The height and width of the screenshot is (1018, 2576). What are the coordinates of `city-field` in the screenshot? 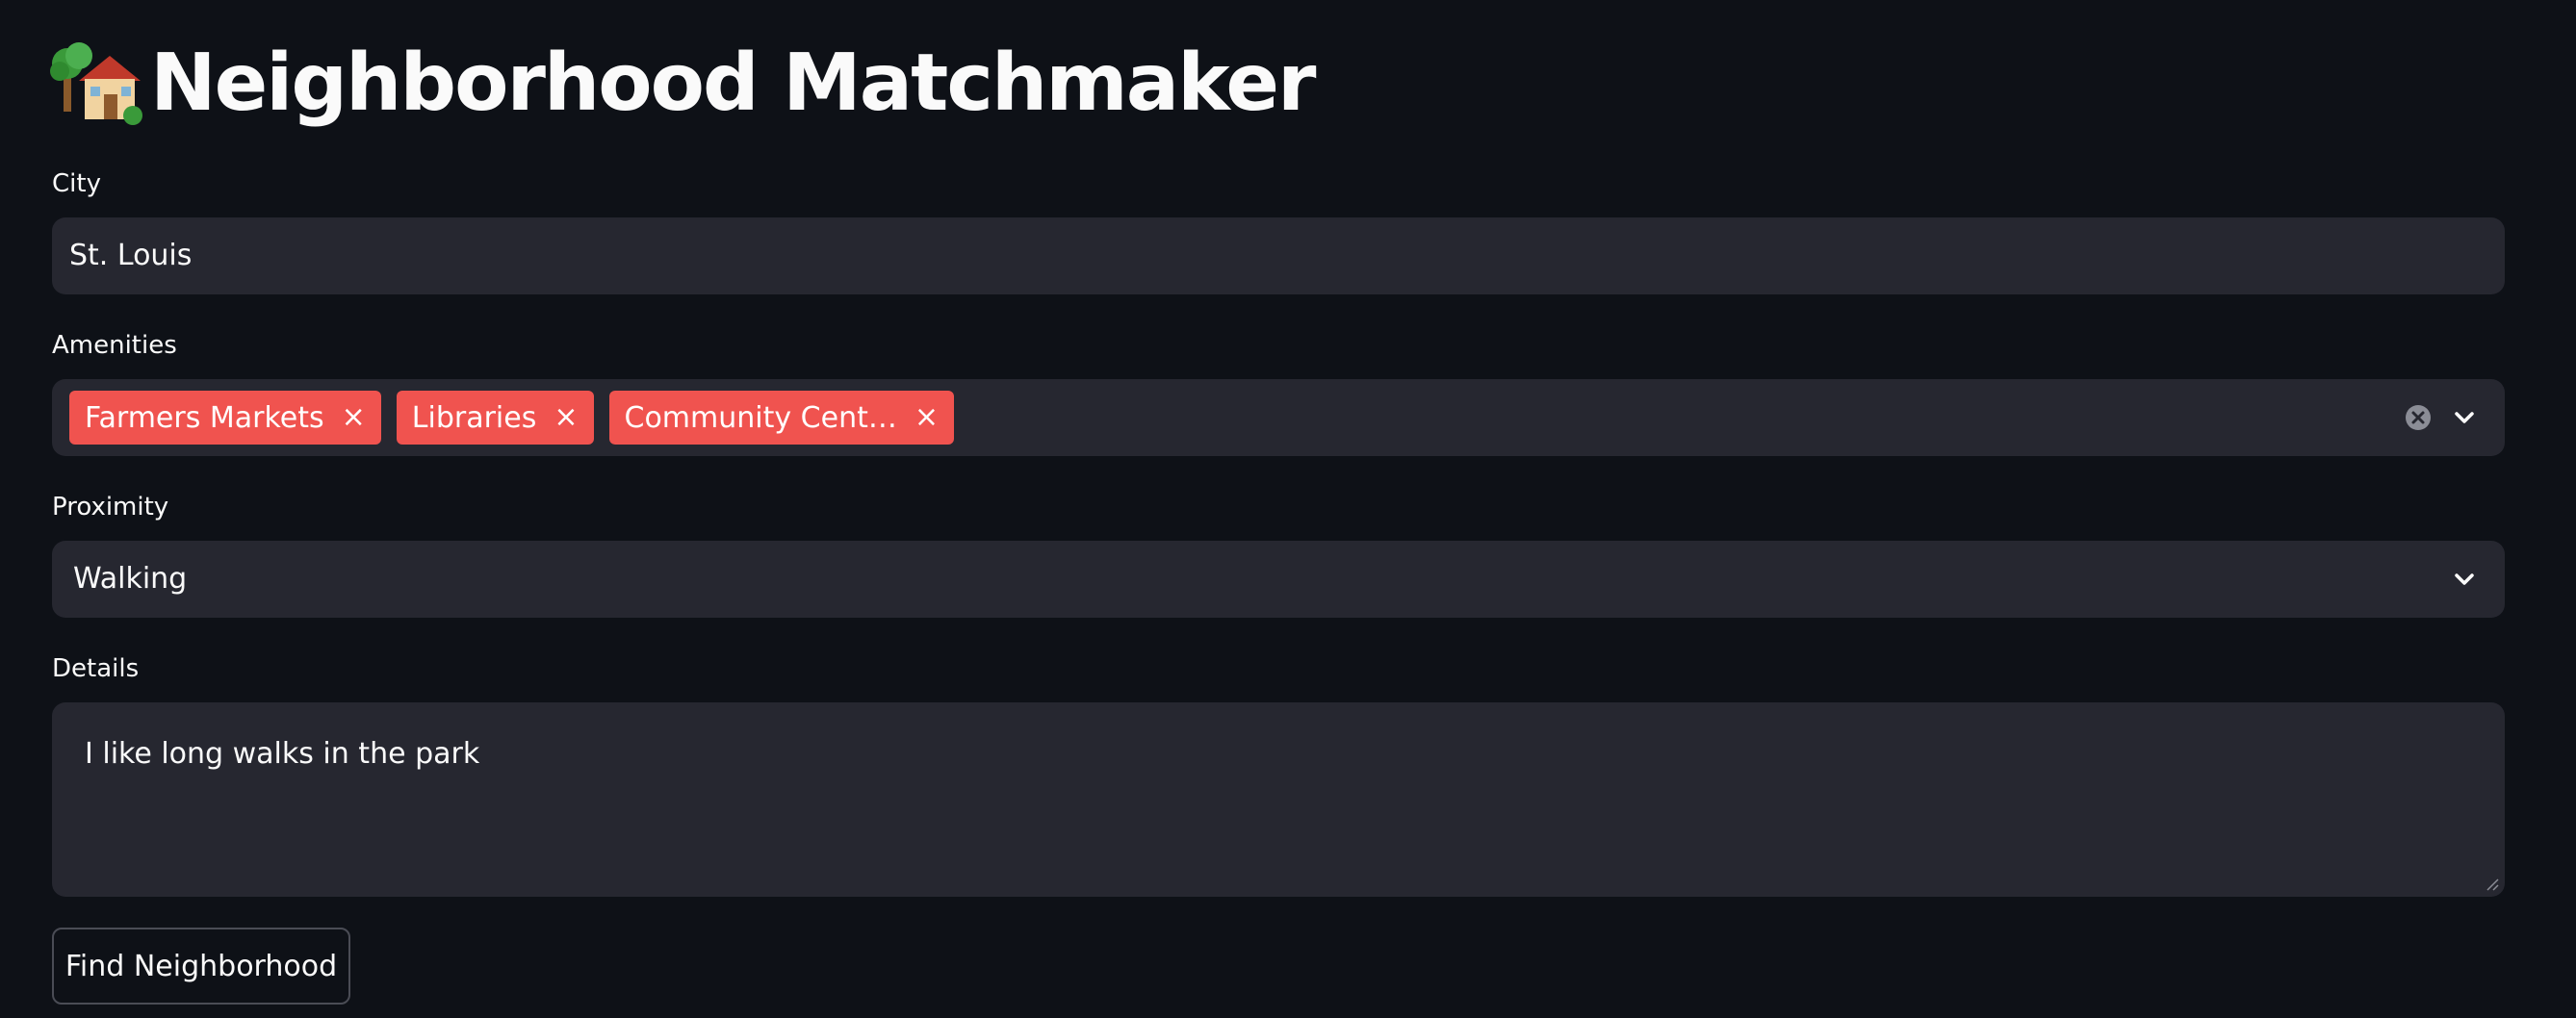 It's located at (1278, 255).